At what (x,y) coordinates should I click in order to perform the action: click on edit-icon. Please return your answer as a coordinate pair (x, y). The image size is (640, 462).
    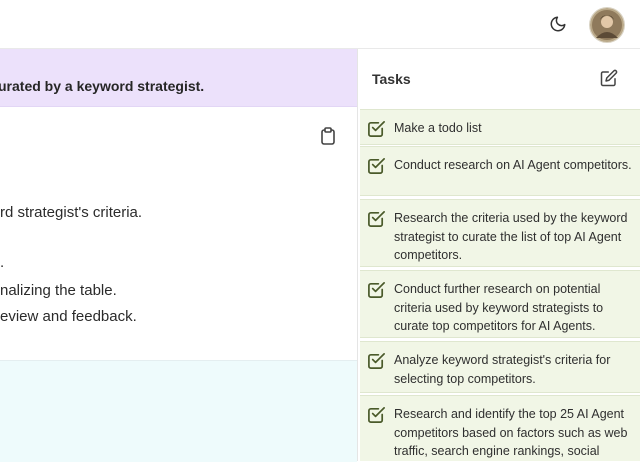
    Looking at the image, I should click on (609, 78).